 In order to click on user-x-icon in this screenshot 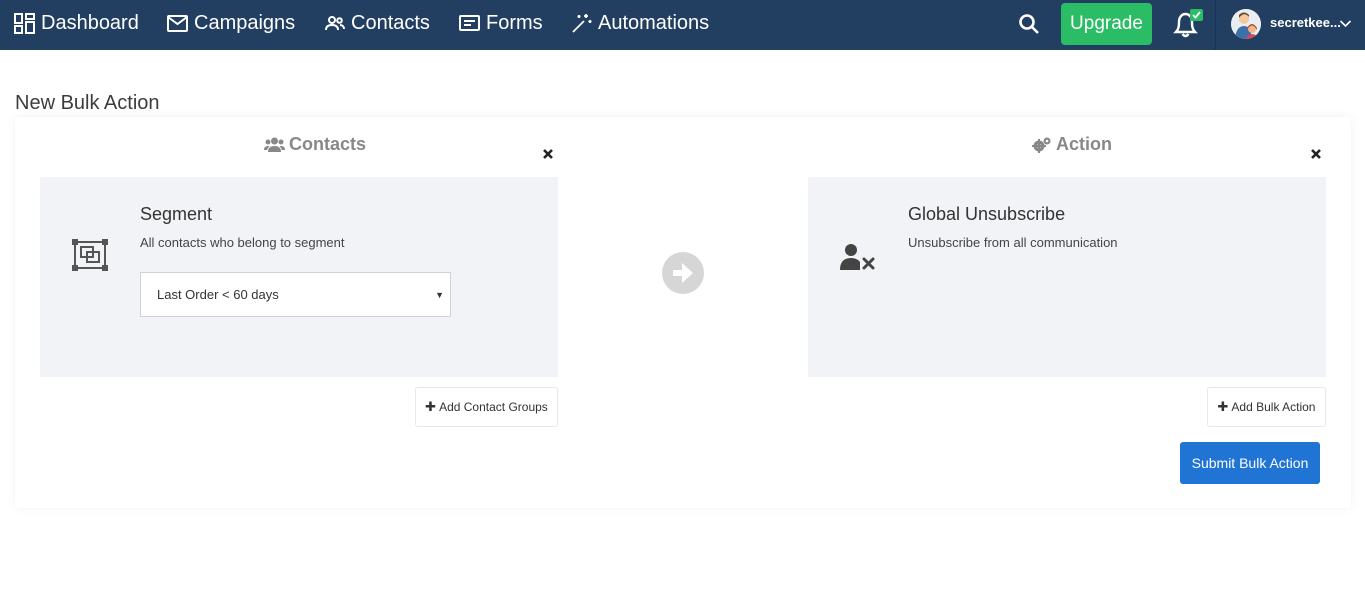, I will do `click(857, 257)`.